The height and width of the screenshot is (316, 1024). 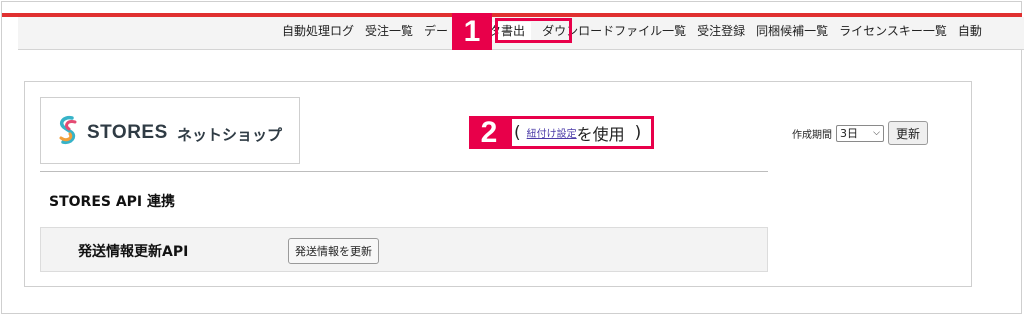 What do you see at coordinates (638, 132) in the screenshot?
I see `close-paren: )` at bounding box center [638, 132].